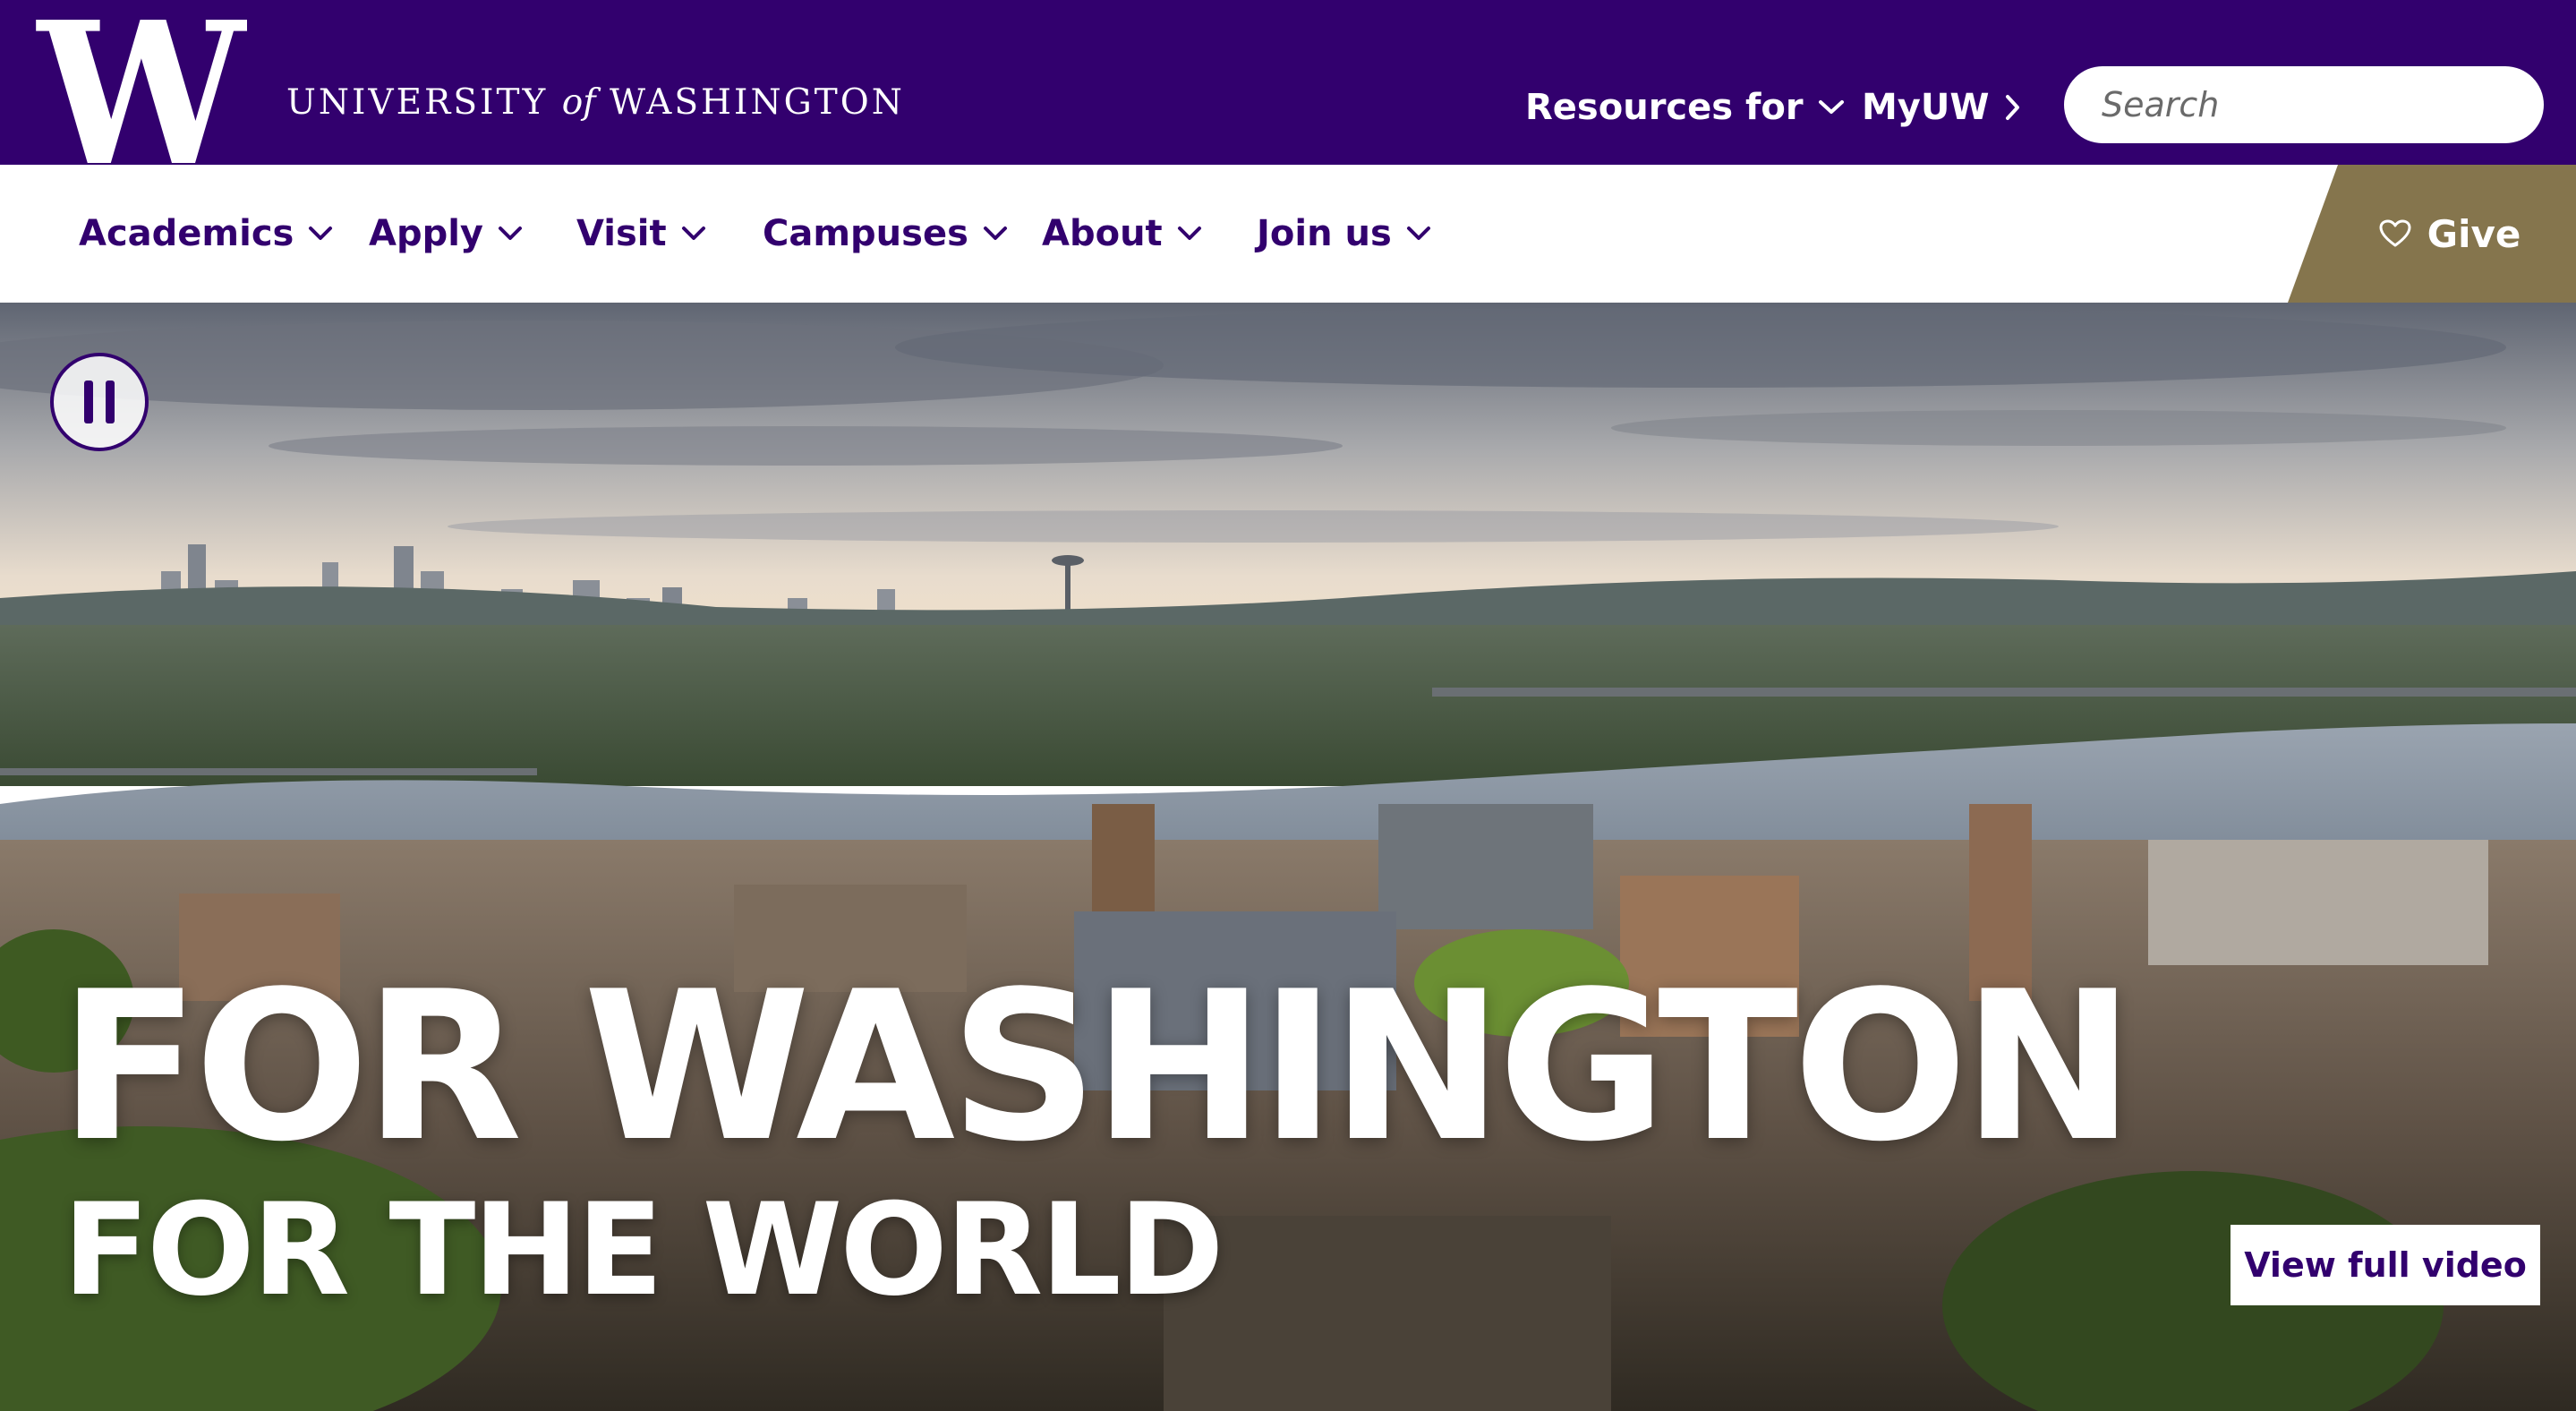 Image resolution: width=2576 pixels, height=1411 pixels. I want to click on nav-item-label: Academics, so click(186, 233).